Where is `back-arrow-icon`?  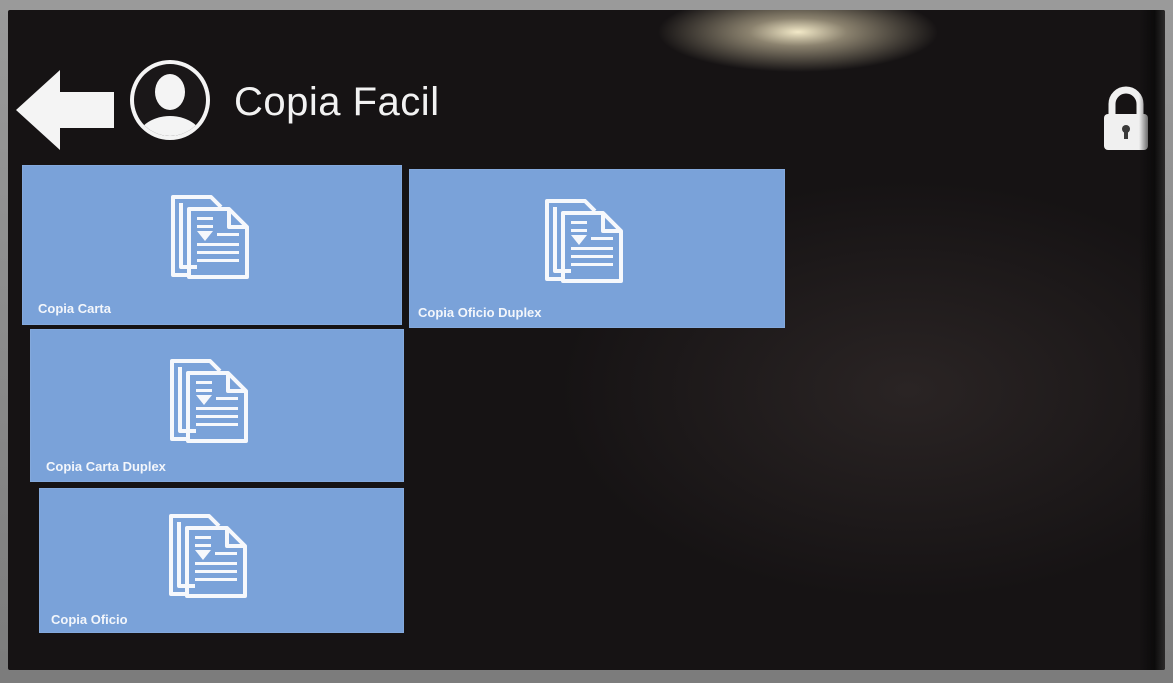
back-arrow-icon is located at coordinates (65, 110).